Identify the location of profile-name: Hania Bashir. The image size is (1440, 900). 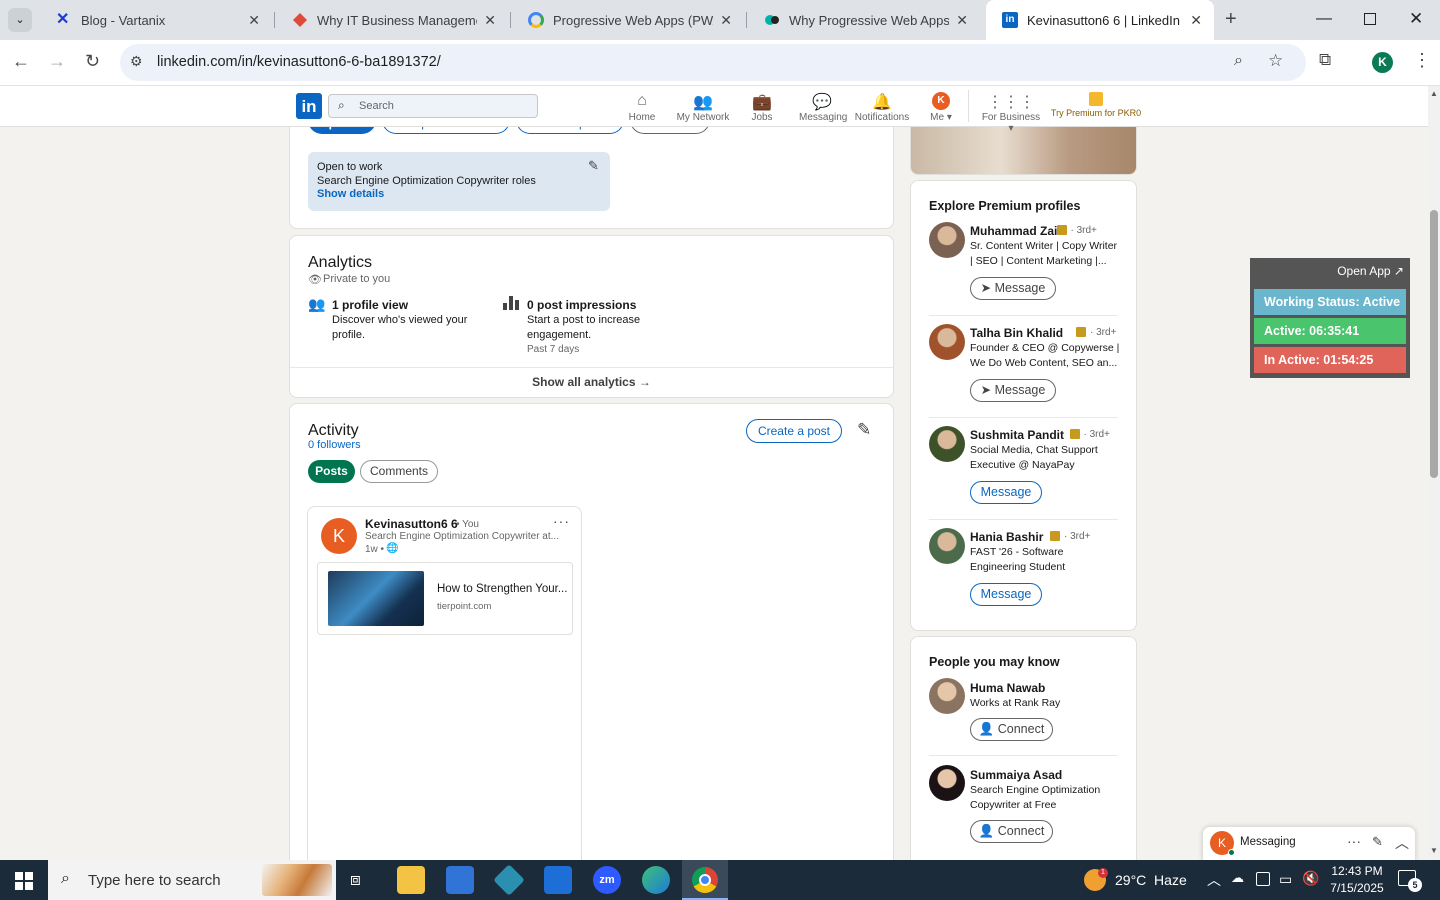
(1006, 537).